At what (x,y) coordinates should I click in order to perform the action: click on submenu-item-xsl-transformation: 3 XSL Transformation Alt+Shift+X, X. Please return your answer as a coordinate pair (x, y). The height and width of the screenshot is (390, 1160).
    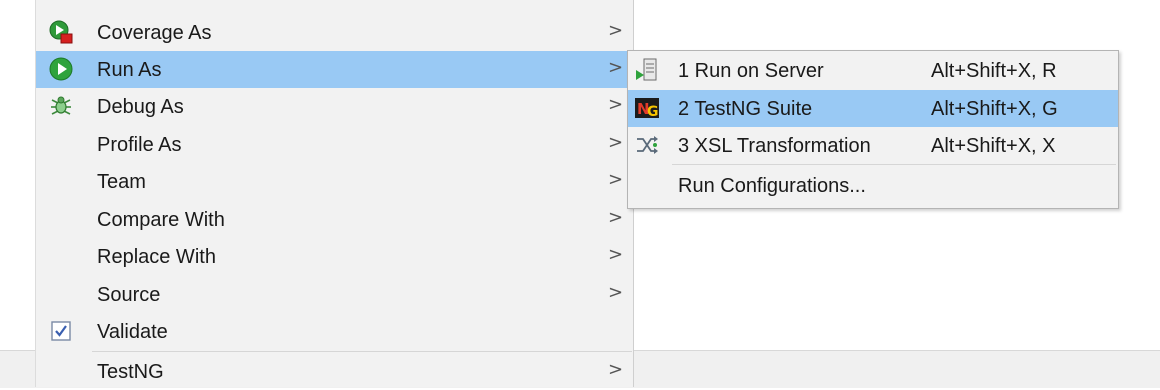
    Looking at the image, I should click on (873, 145).